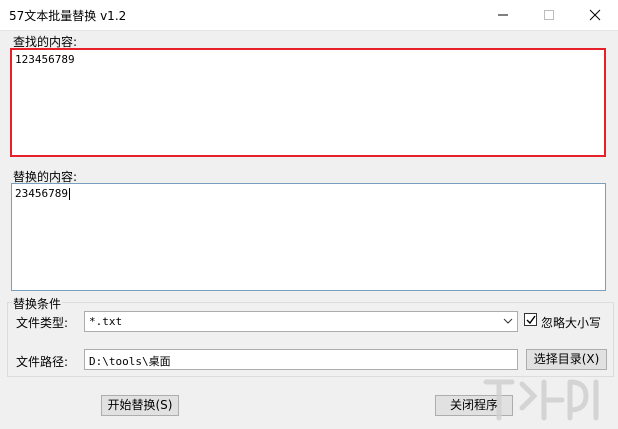 The height and width of the screenshot is (429, 618). I want to click on ignore-case-label: 忽略大小写, so click(571, 323).